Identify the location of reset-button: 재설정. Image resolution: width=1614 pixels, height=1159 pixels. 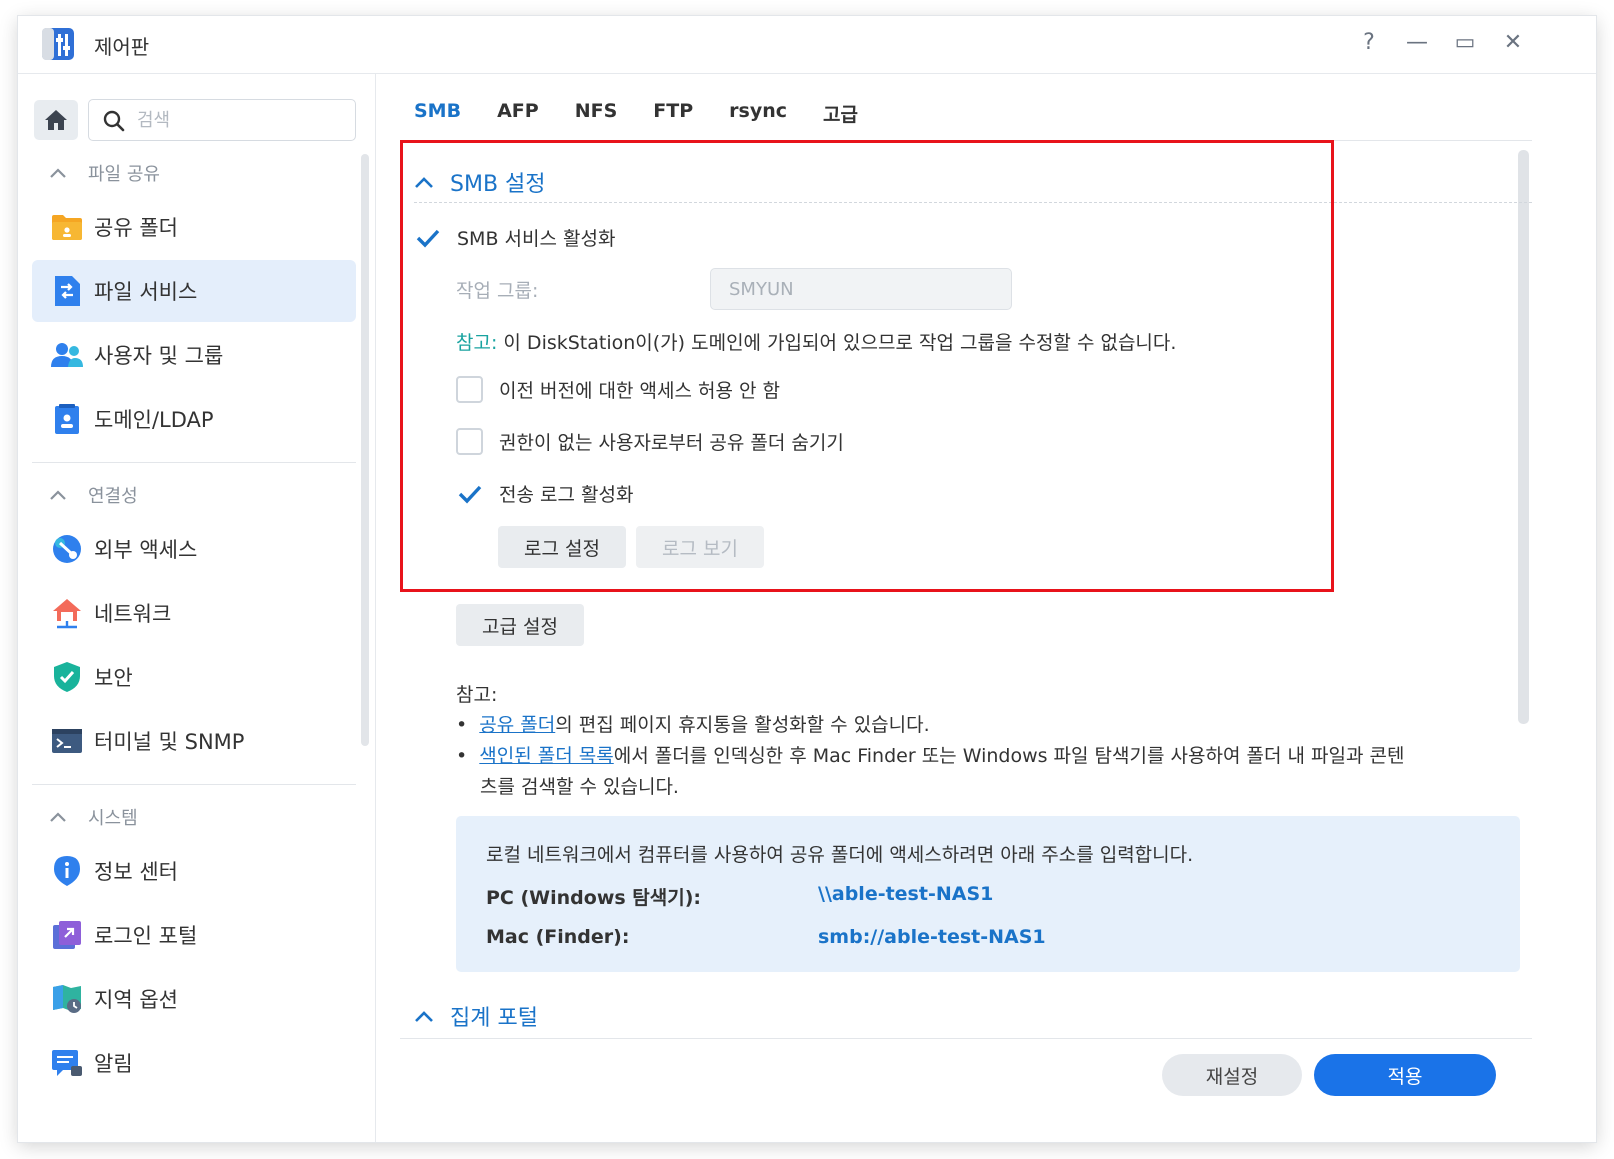
(1232, 1075).